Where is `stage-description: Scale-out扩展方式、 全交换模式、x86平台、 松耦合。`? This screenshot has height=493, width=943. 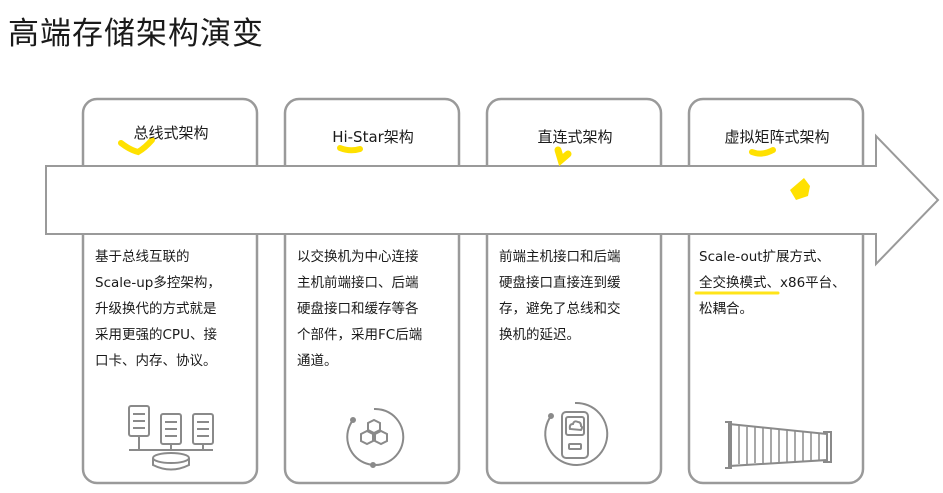 stage-description: Scale-out扩展方式、 全交换模式、x86平台、 松耦合。 is located at coordinates (775, 283).